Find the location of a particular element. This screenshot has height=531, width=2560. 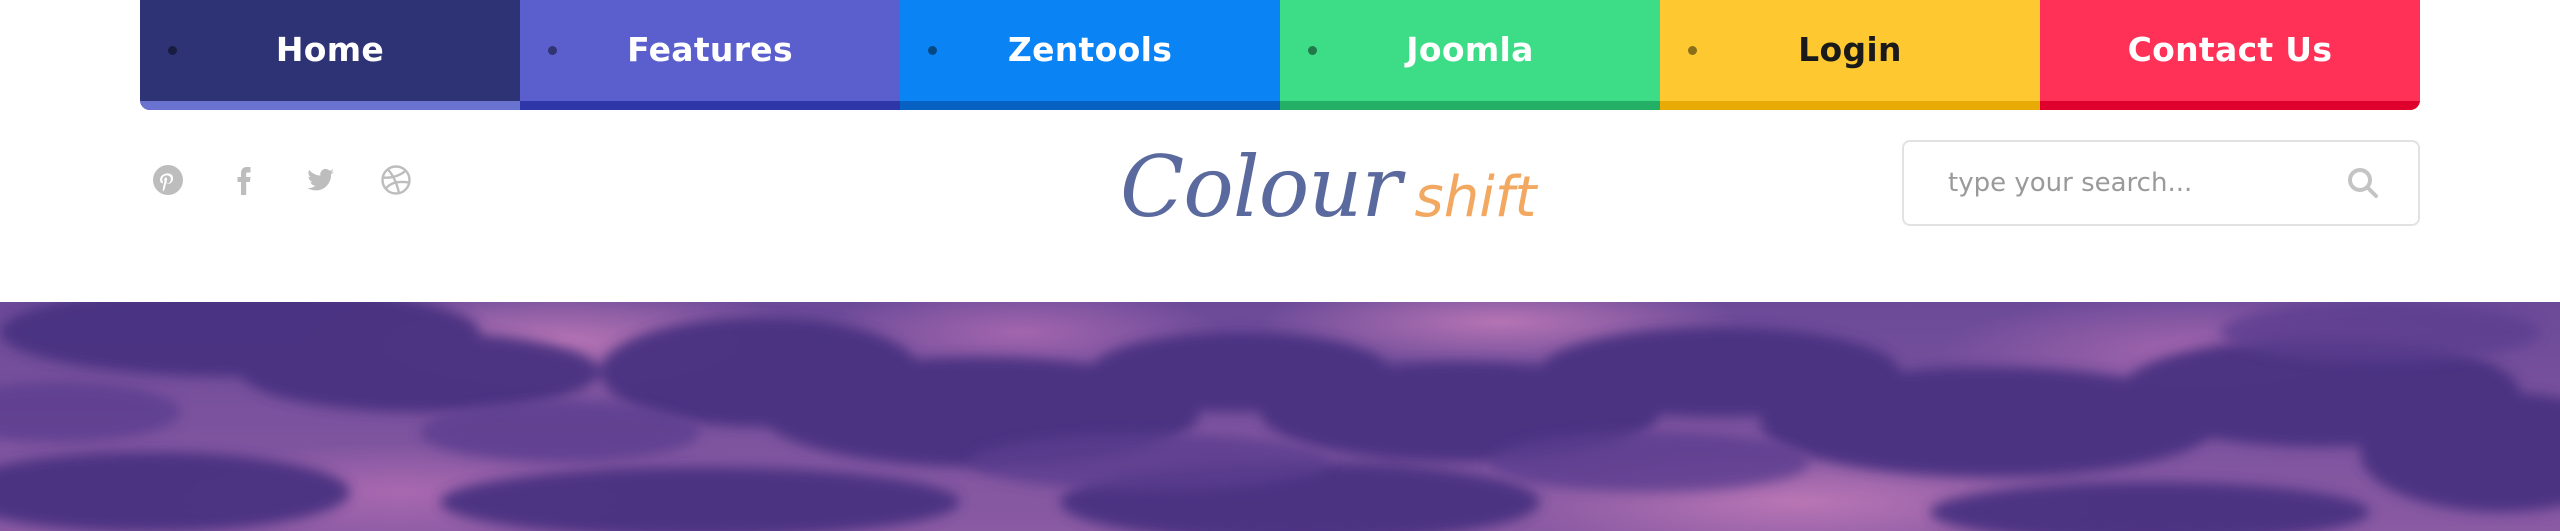

search-icon is located at coordinates (2363, 183).